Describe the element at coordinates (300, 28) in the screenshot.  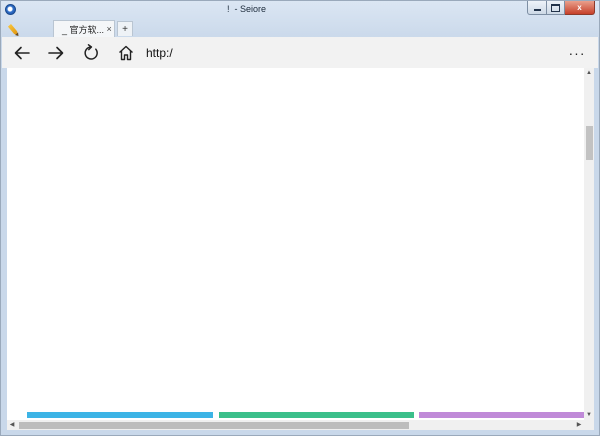
I see `tab-strip: _ 官方软... × +` at that location.